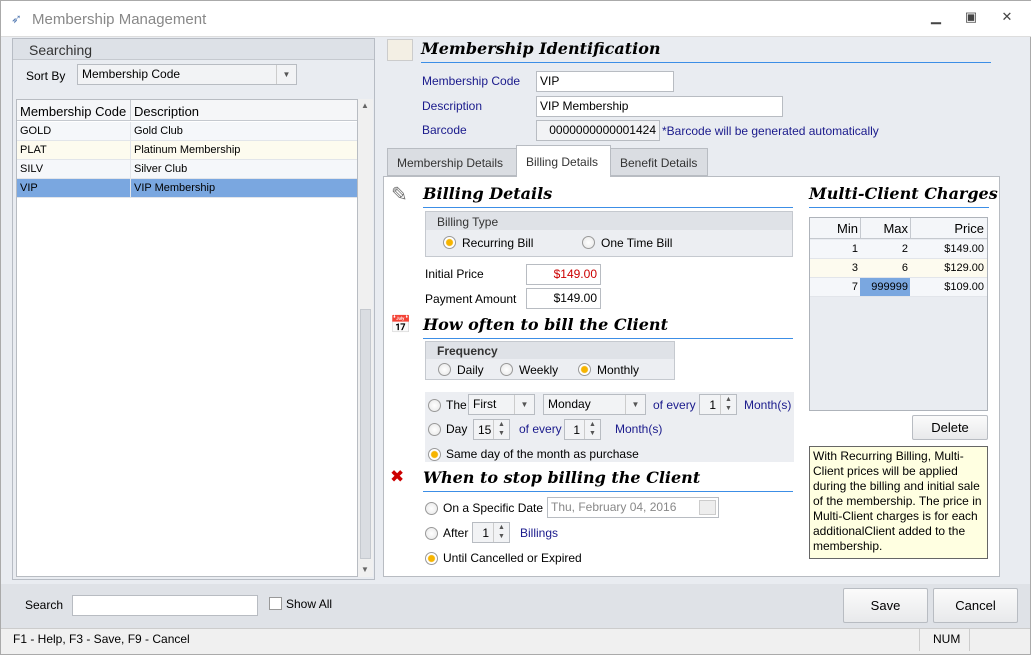  I want to click on ordinal-select: First ▼, so click(501, 404).